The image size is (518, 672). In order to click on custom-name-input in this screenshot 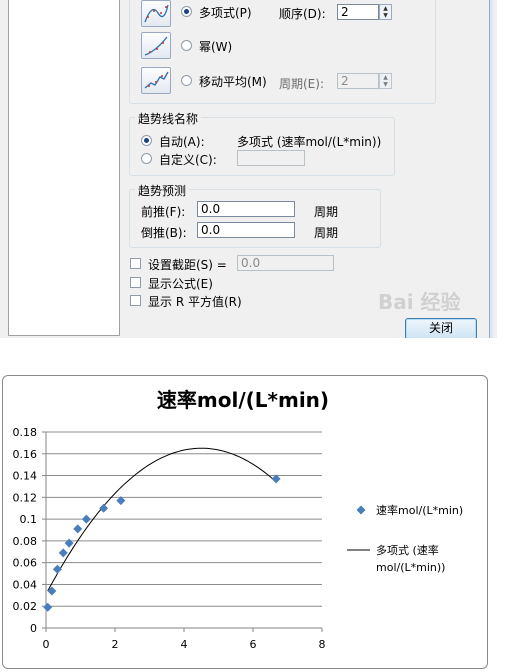, I will do `click(271, 158)`.